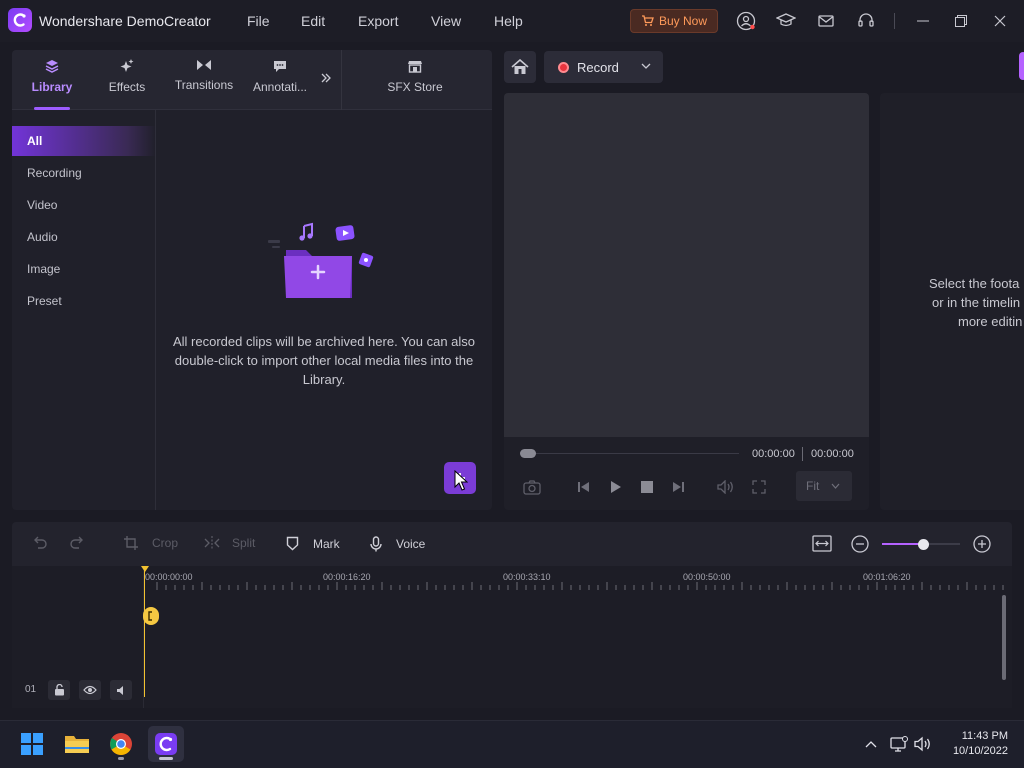 This screenshot has height=768, width=1024. What do you see at coordinates (759, 487) in the screenshot?
I see `fullscreen-icon` at bounding box center [759, 487].